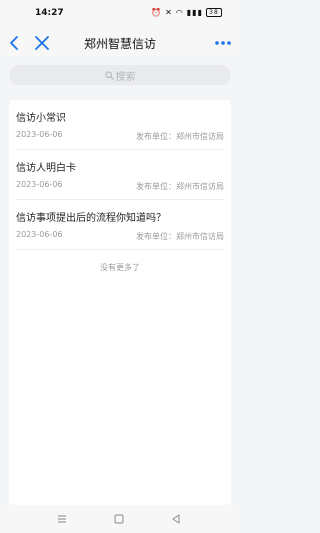  I want to click on no-more-text: 没有更多了, so click(120, 267).